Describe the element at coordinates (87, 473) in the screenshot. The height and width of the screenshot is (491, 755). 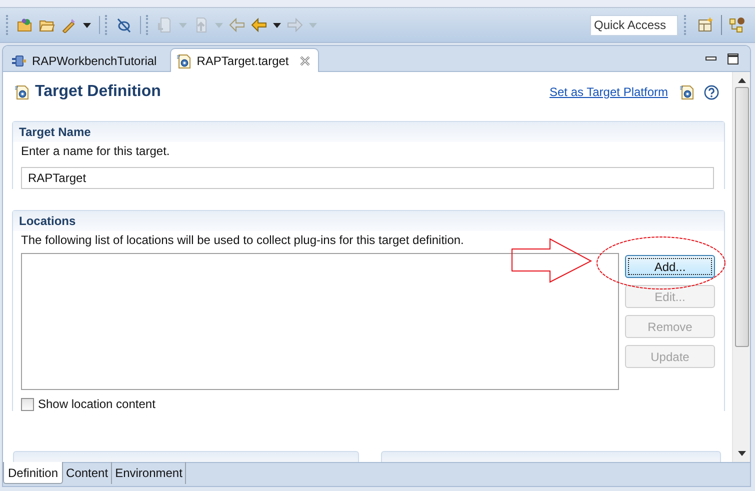
I see `page-tab: Content` at that location.